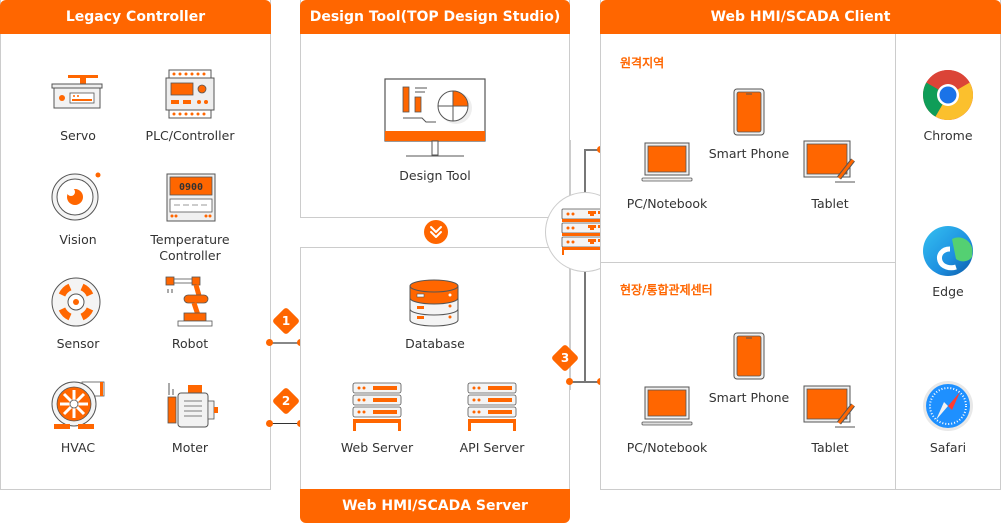  I want to click on flow-down-button, so click(436, 232).